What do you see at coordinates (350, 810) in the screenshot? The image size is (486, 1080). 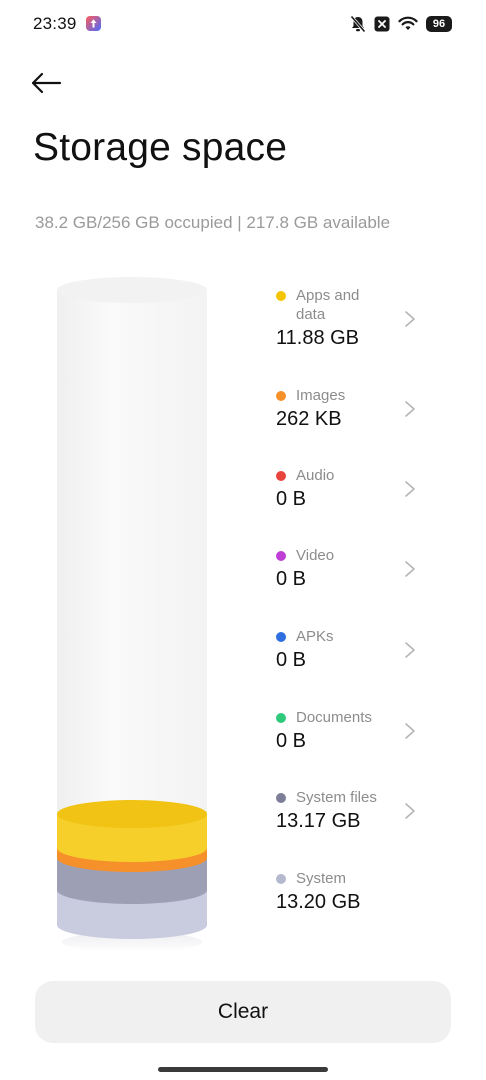 I see `category-system-files: System files 13.17 GB` at bounding box center [350, 810].